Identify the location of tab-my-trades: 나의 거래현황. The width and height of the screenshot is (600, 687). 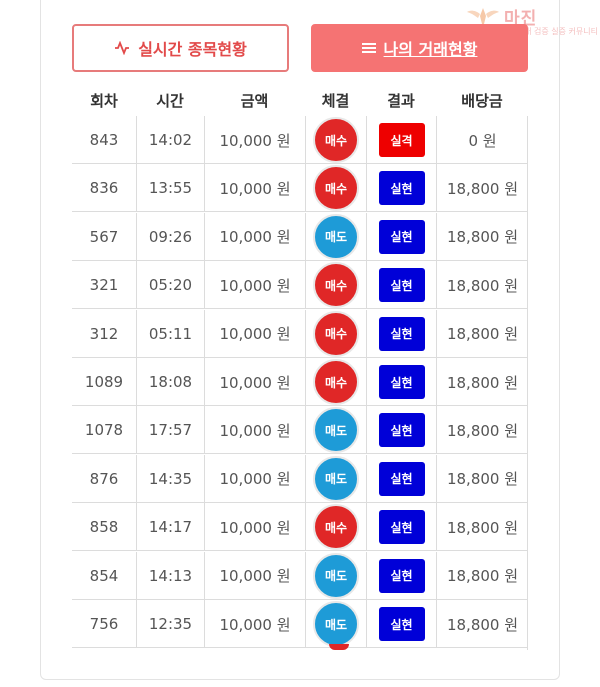
(419, 48).